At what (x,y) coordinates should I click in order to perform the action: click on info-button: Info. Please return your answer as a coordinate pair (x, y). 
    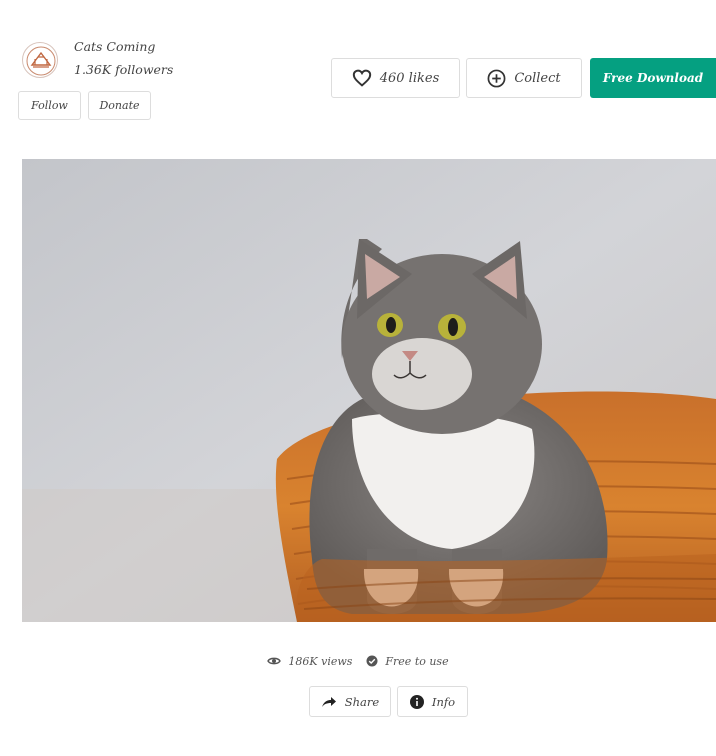
    Looking at the image, I should click on (432, 701).